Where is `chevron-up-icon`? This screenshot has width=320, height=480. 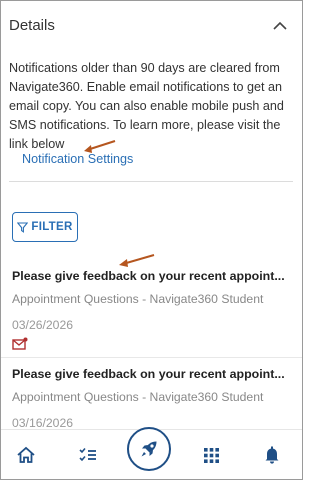 chevron-up-icon is located at coordinates (280, 25).